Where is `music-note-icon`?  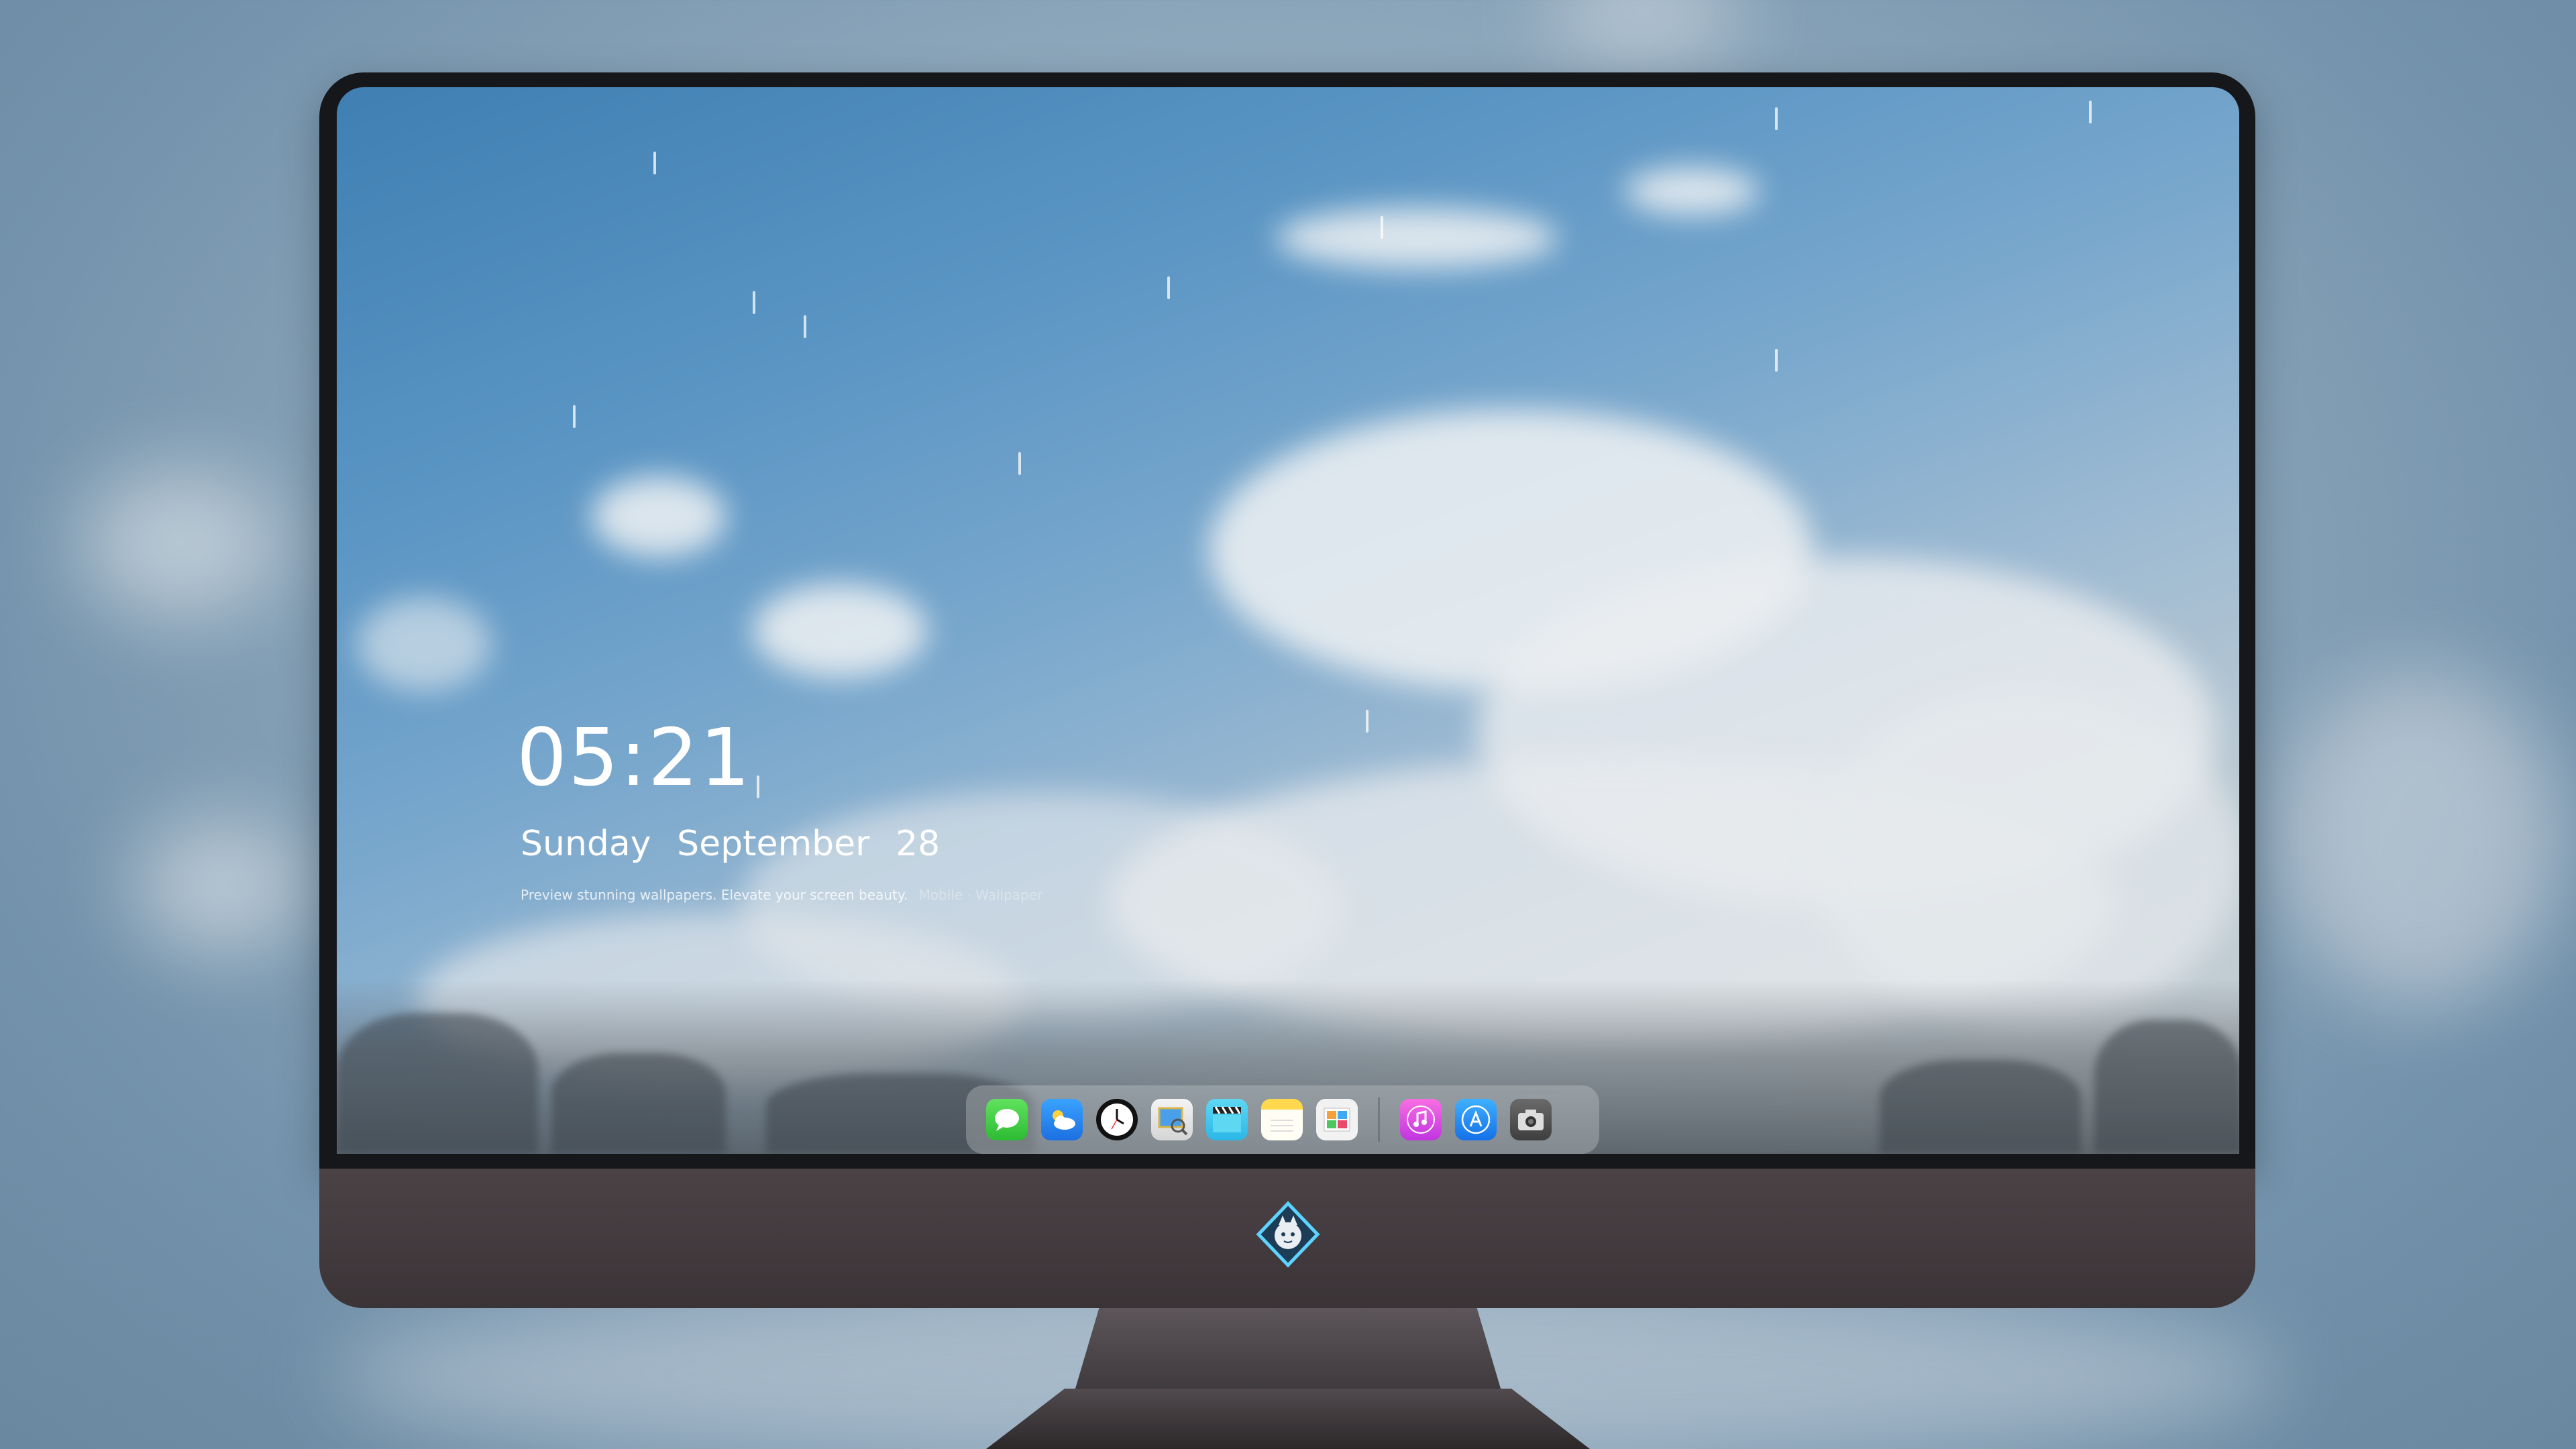
music-note-icon is located at coordinates (1421, 1119).